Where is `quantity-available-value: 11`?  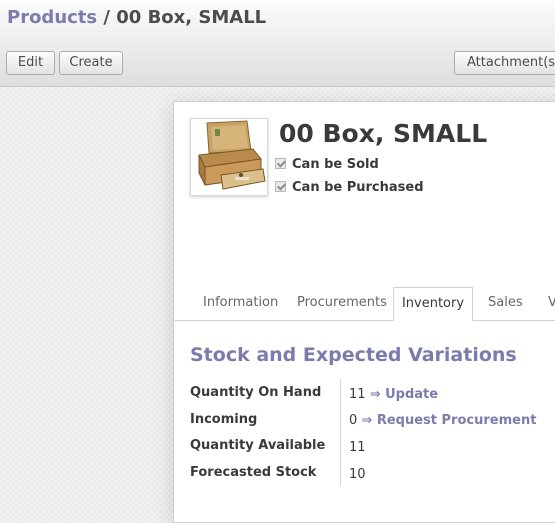 quantity-available-value: 11 is located at coordinates (357, 447).